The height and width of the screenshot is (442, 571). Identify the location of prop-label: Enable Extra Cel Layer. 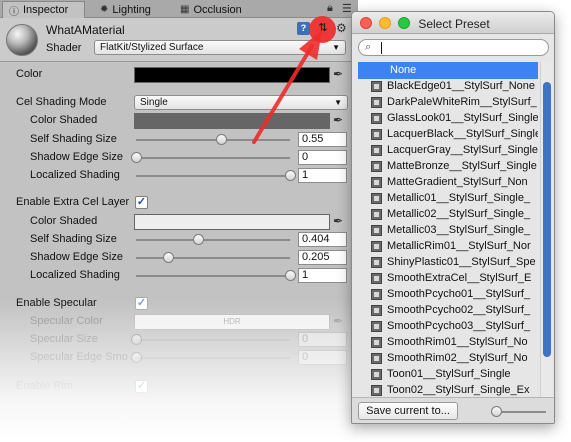
(73, 202).